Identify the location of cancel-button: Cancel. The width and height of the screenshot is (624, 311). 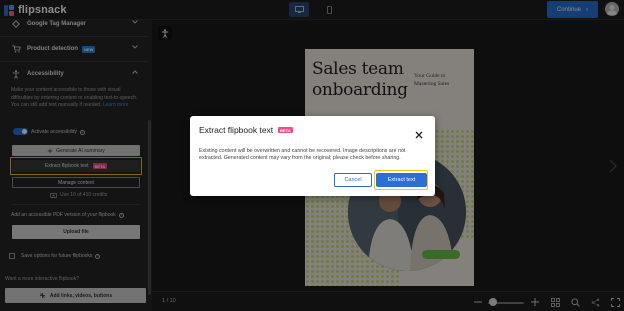
(353, 180).